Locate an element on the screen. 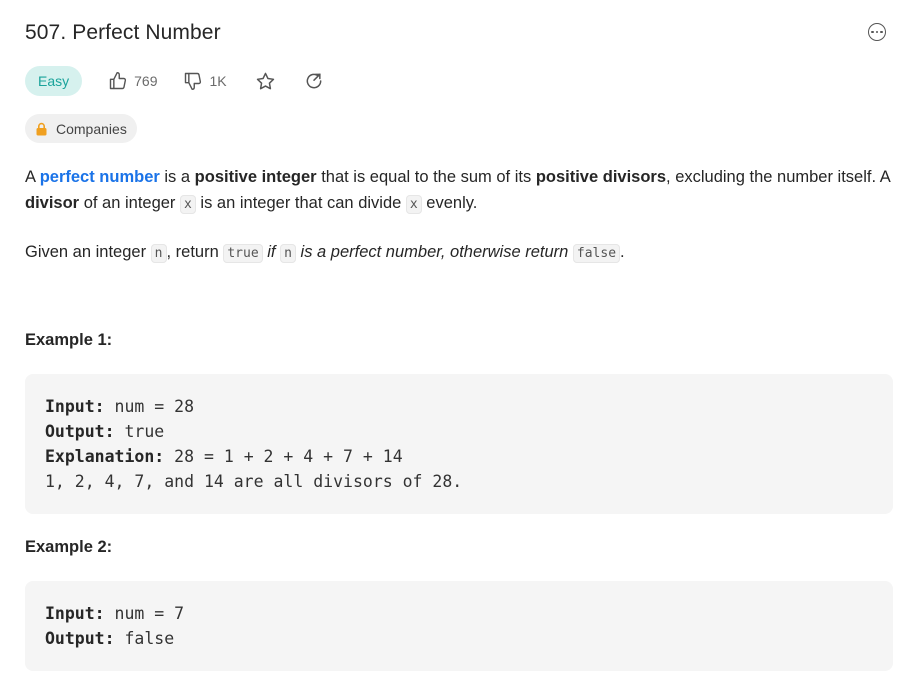 The height and width of the screenshot is (682, 920). inline-code: true is located at coordinates (243, 253).